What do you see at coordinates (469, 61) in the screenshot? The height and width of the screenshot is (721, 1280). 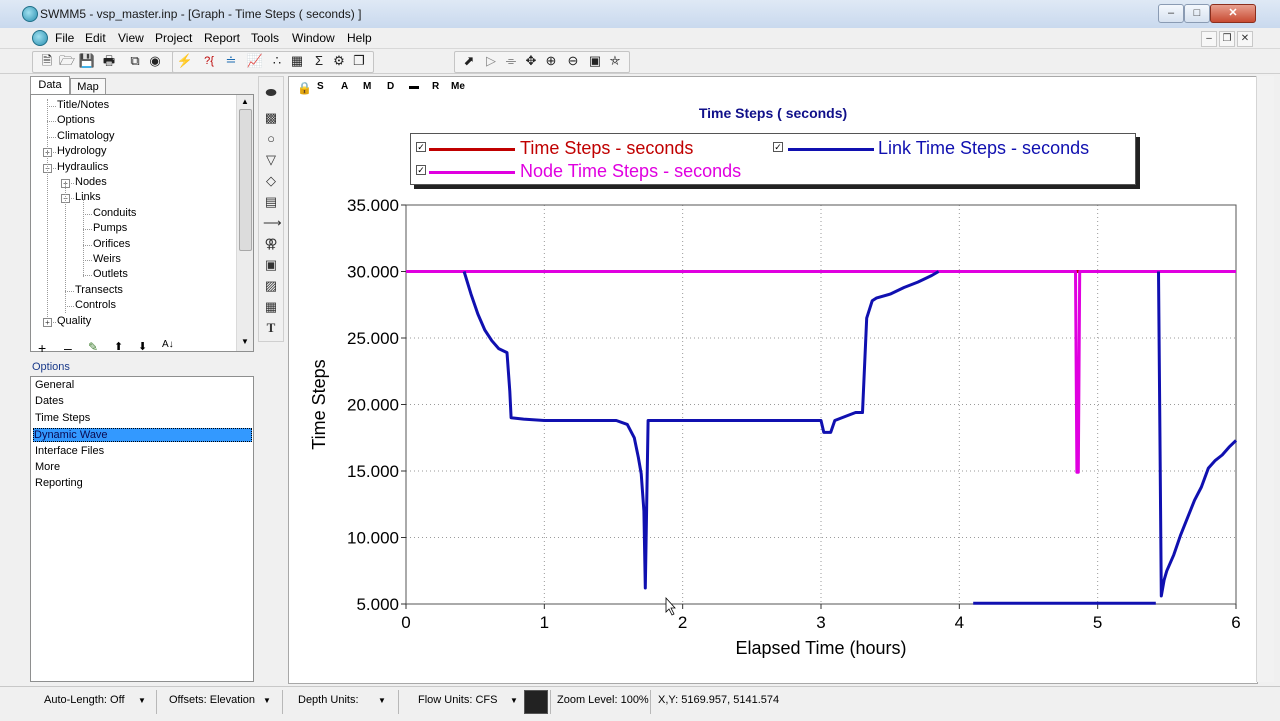 I see `select-pointer-icon: ⬈` at bounding box center [469, 61].